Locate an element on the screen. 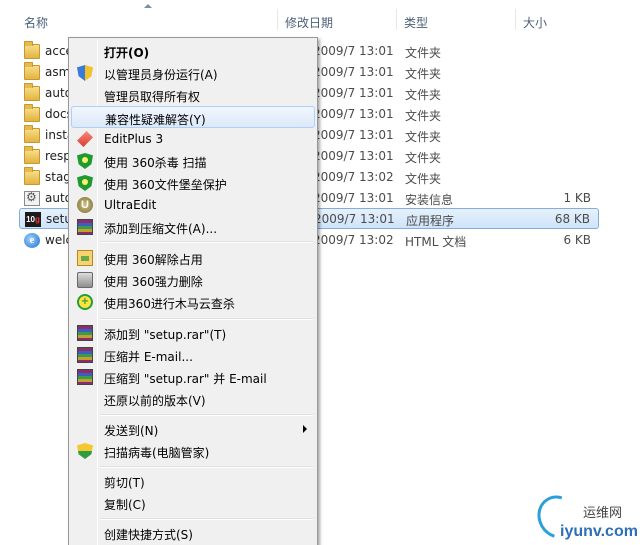  menu-item-ultraedit: U UltraEdit is located at coordinates (193, 205).